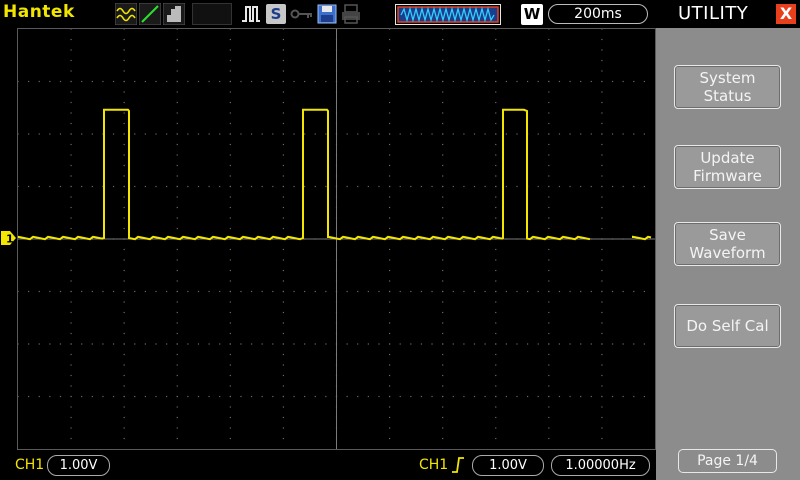 This screenshot has width=800, height=480. What do you see at coordinates (276, 14) in the screenshot?
I see `stop-status-badge: S` at bounding box center [276, 14].